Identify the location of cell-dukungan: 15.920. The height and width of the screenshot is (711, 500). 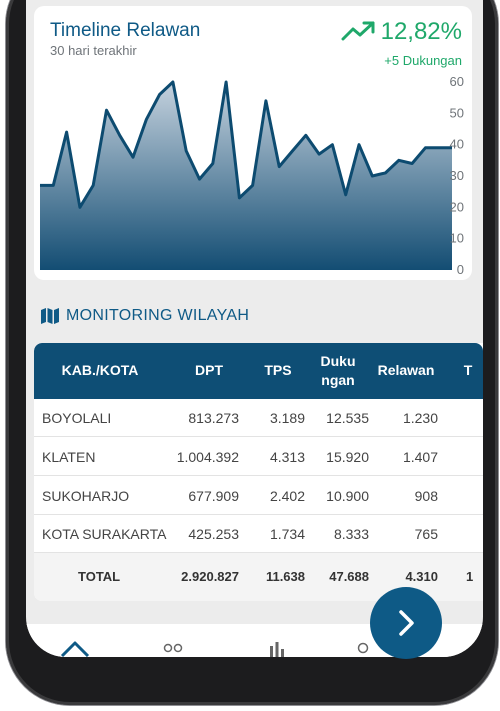
(347, 457).